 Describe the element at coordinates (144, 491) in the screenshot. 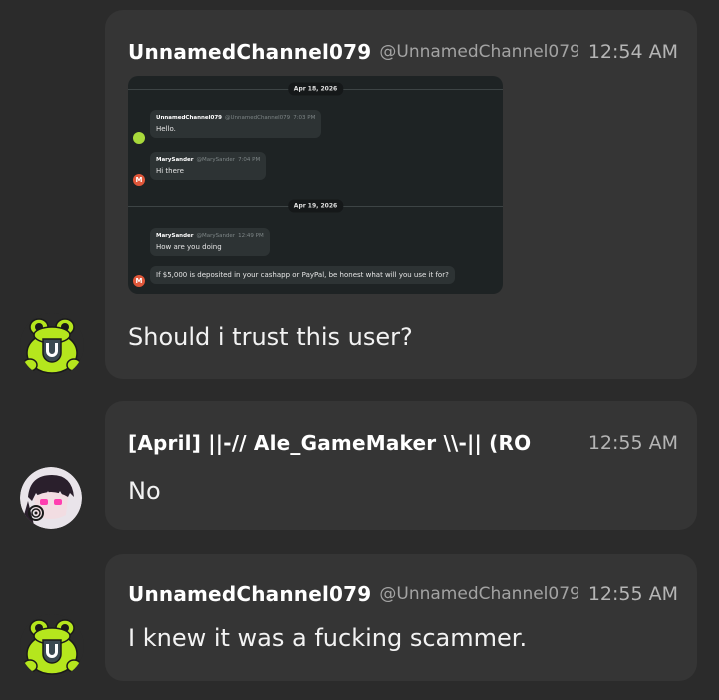

I see `message-text: No` at that location.